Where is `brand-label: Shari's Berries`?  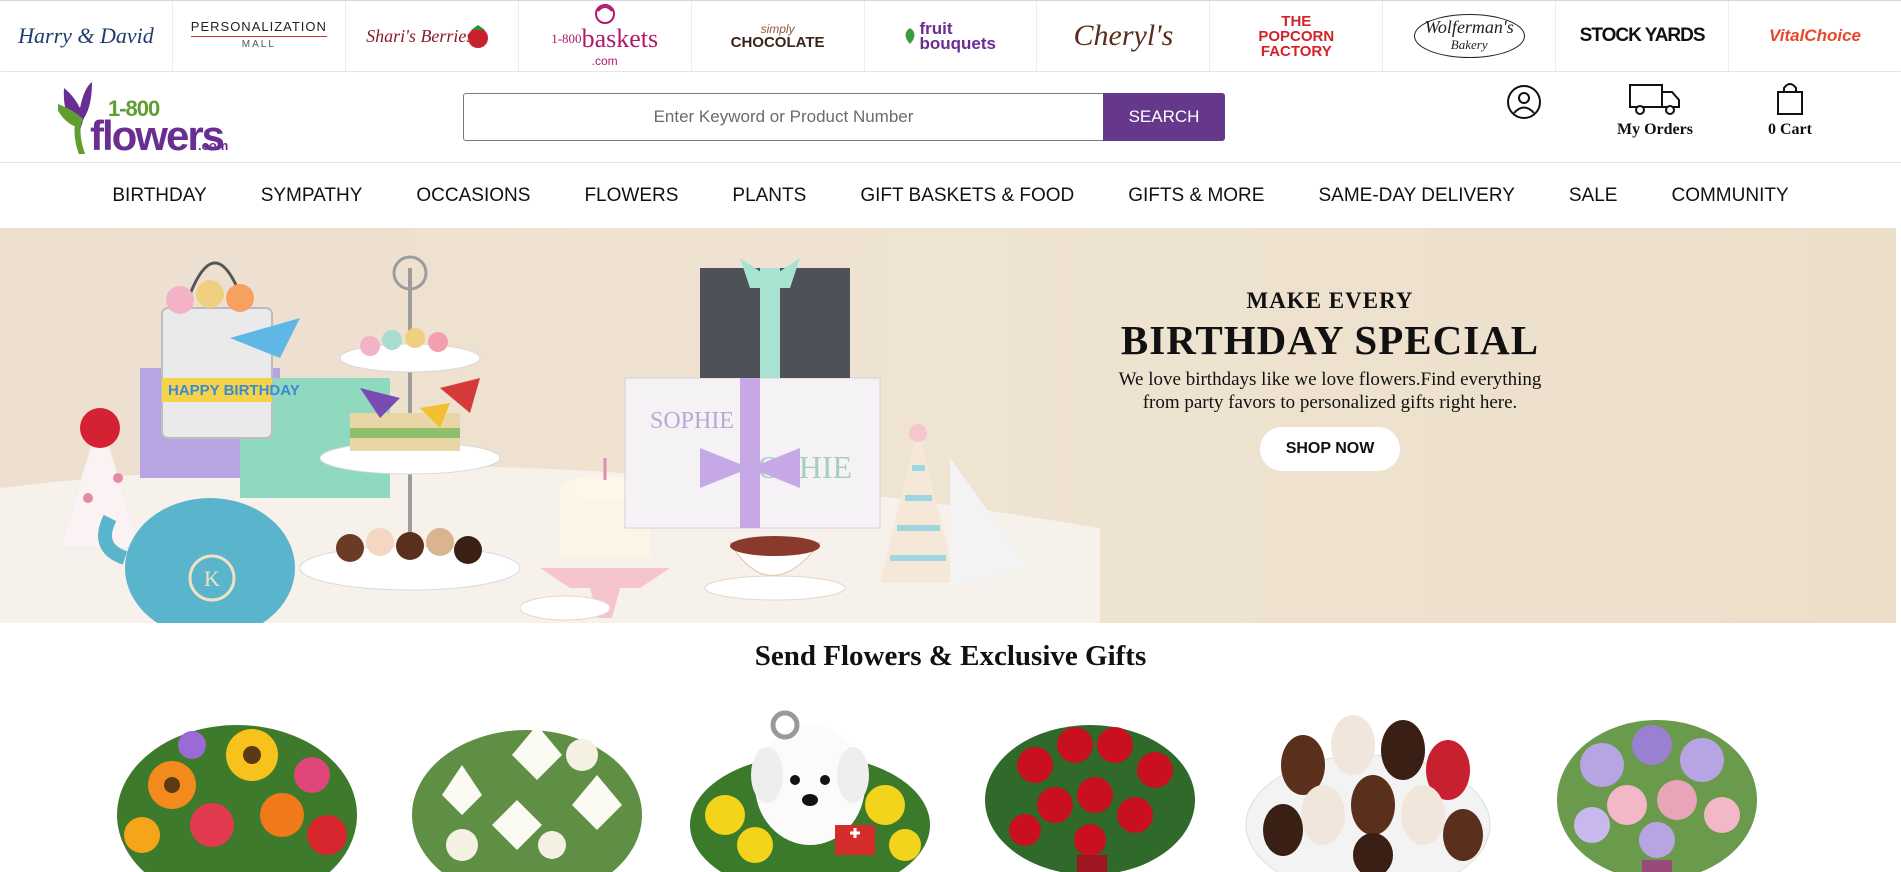 brand-label: Shari's Berries is located at coordinates (420, 35).